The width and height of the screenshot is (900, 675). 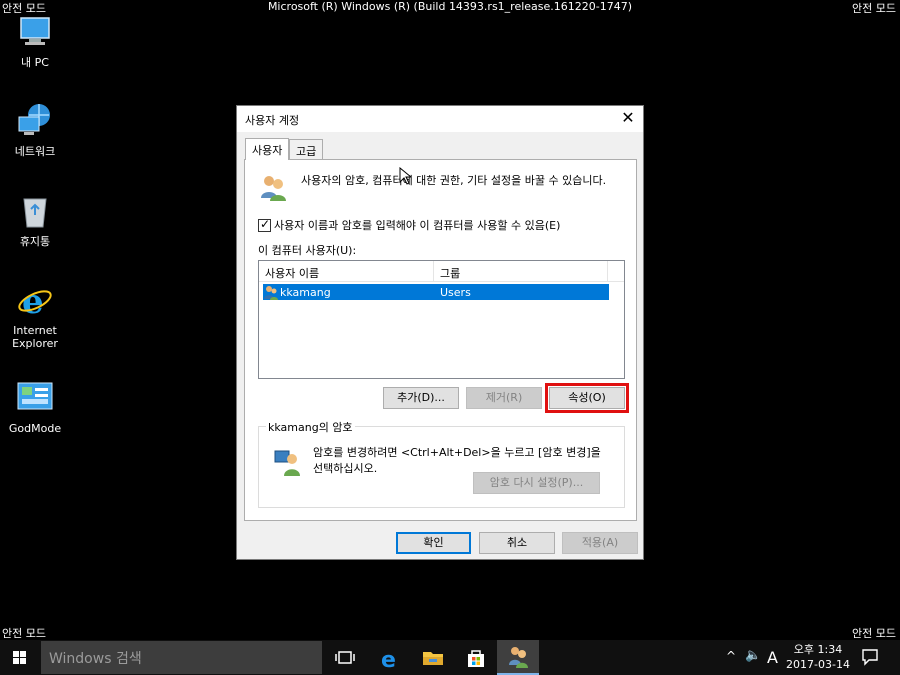 What do you see at coordinates (450, 657) in the screenshot?
I see `taskbar: Windows 검색 e ^ 🔈 A 오후 1:34 2017-03-14` at bounding box center [450, 657].